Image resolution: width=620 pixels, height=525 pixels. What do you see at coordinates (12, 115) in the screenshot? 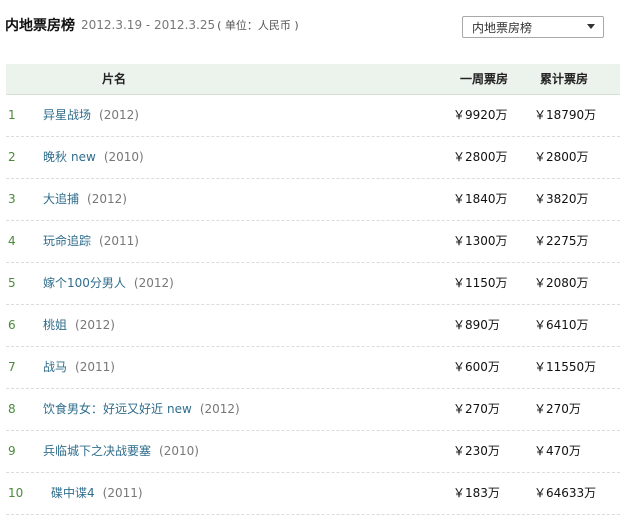
I see `rank: 1` at bounding box center [12, 115].